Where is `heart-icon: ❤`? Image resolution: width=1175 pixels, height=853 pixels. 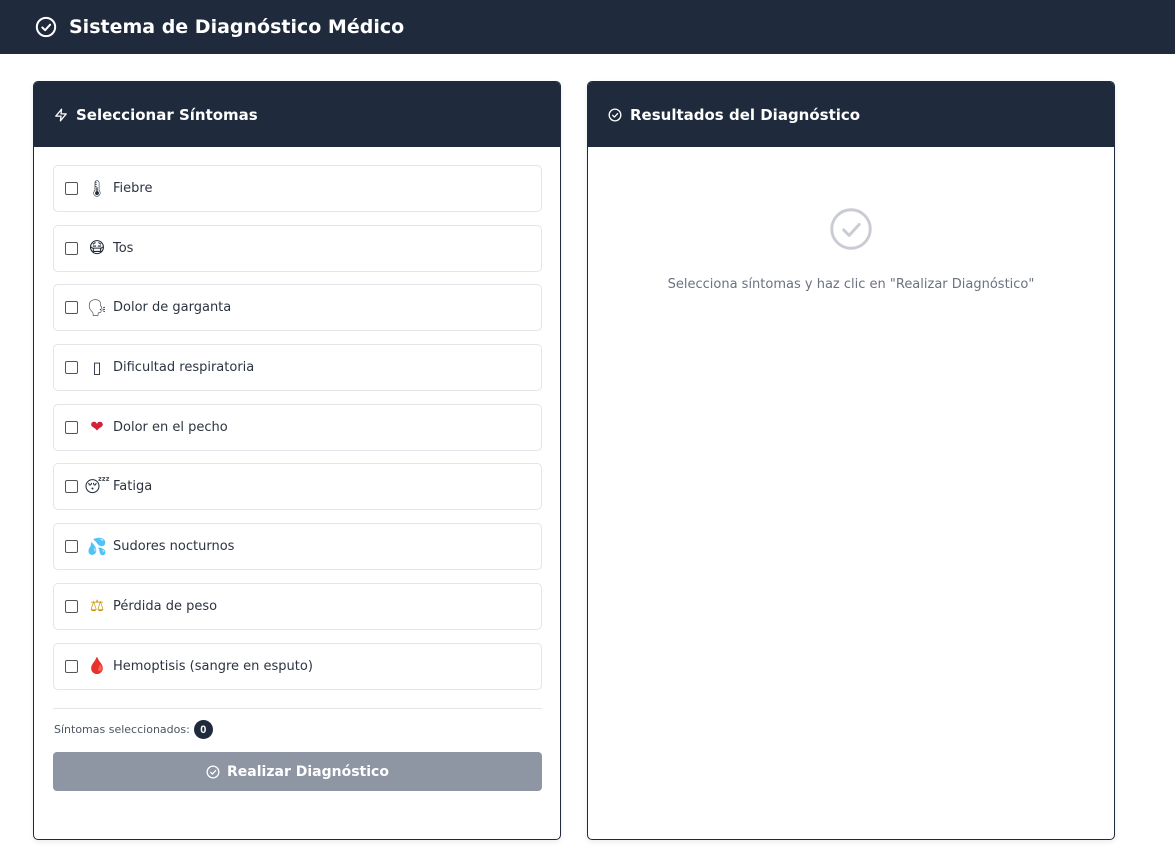
heart-icon: ❤ is located at coordinates (97, 427).